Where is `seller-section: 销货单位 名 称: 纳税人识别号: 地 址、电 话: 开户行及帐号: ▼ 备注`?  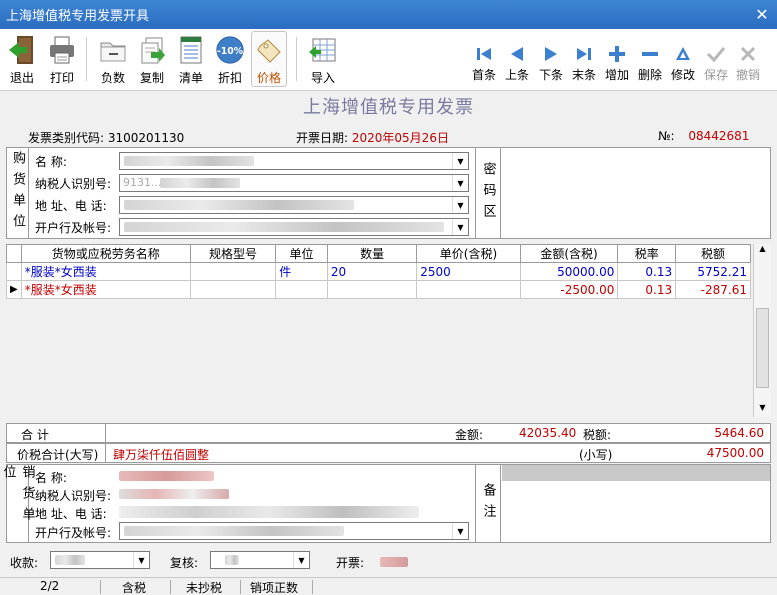
seller-section: 销货单位 名 称: 纳税人识别号: 地 址、电 话: 开户行及帐号: ▼ 备注 is located at coordinates (386, 503).